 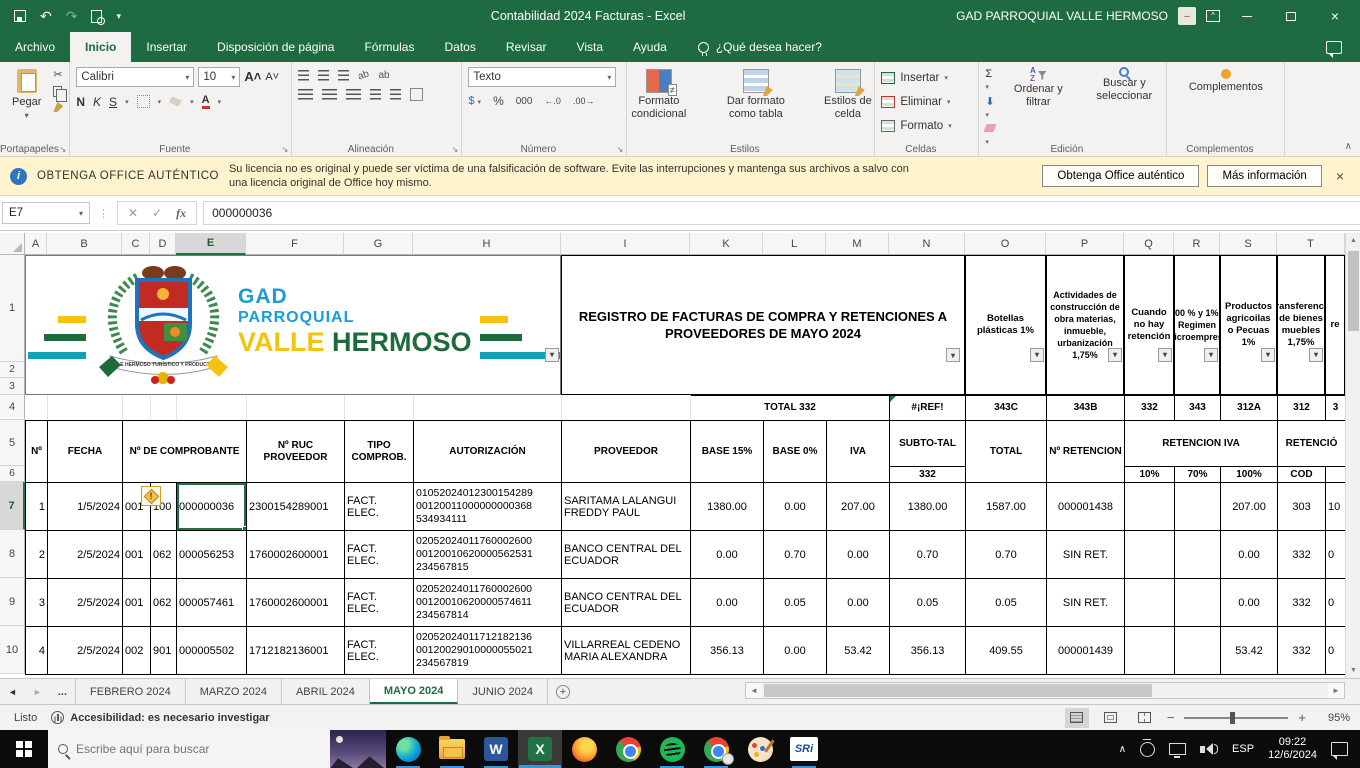 What do you see at coordinates (1336, 408) in the screenshot?
I see `cell-cut: 3` at bounding box center [1336, 408].